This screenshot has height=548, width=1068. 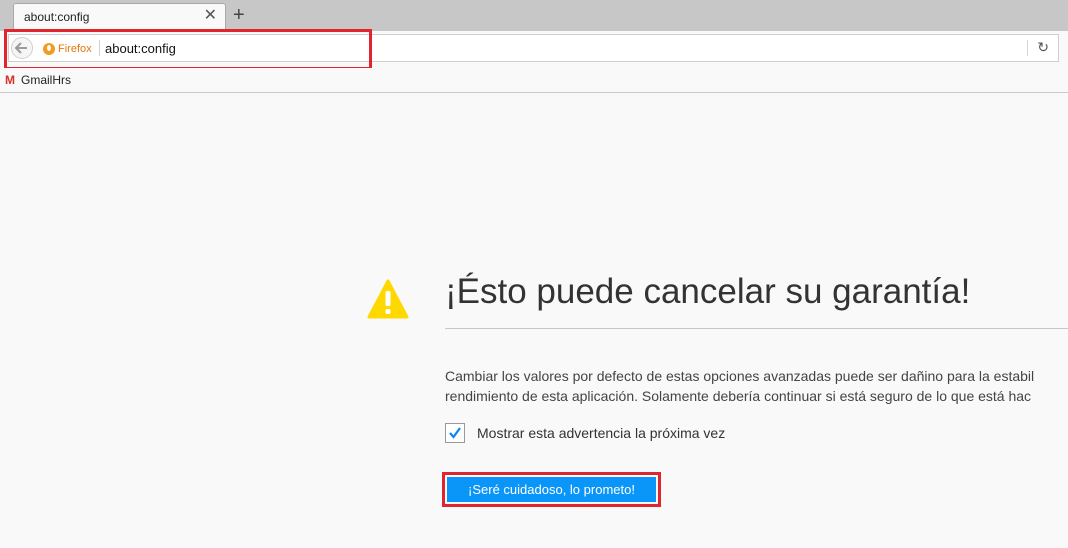 What do you see at coordinates (601, 433) in the screenshot?
I see `checkbox-label: Mostrar esta advertencia la próxima vez` at bounding box center [601, 433].